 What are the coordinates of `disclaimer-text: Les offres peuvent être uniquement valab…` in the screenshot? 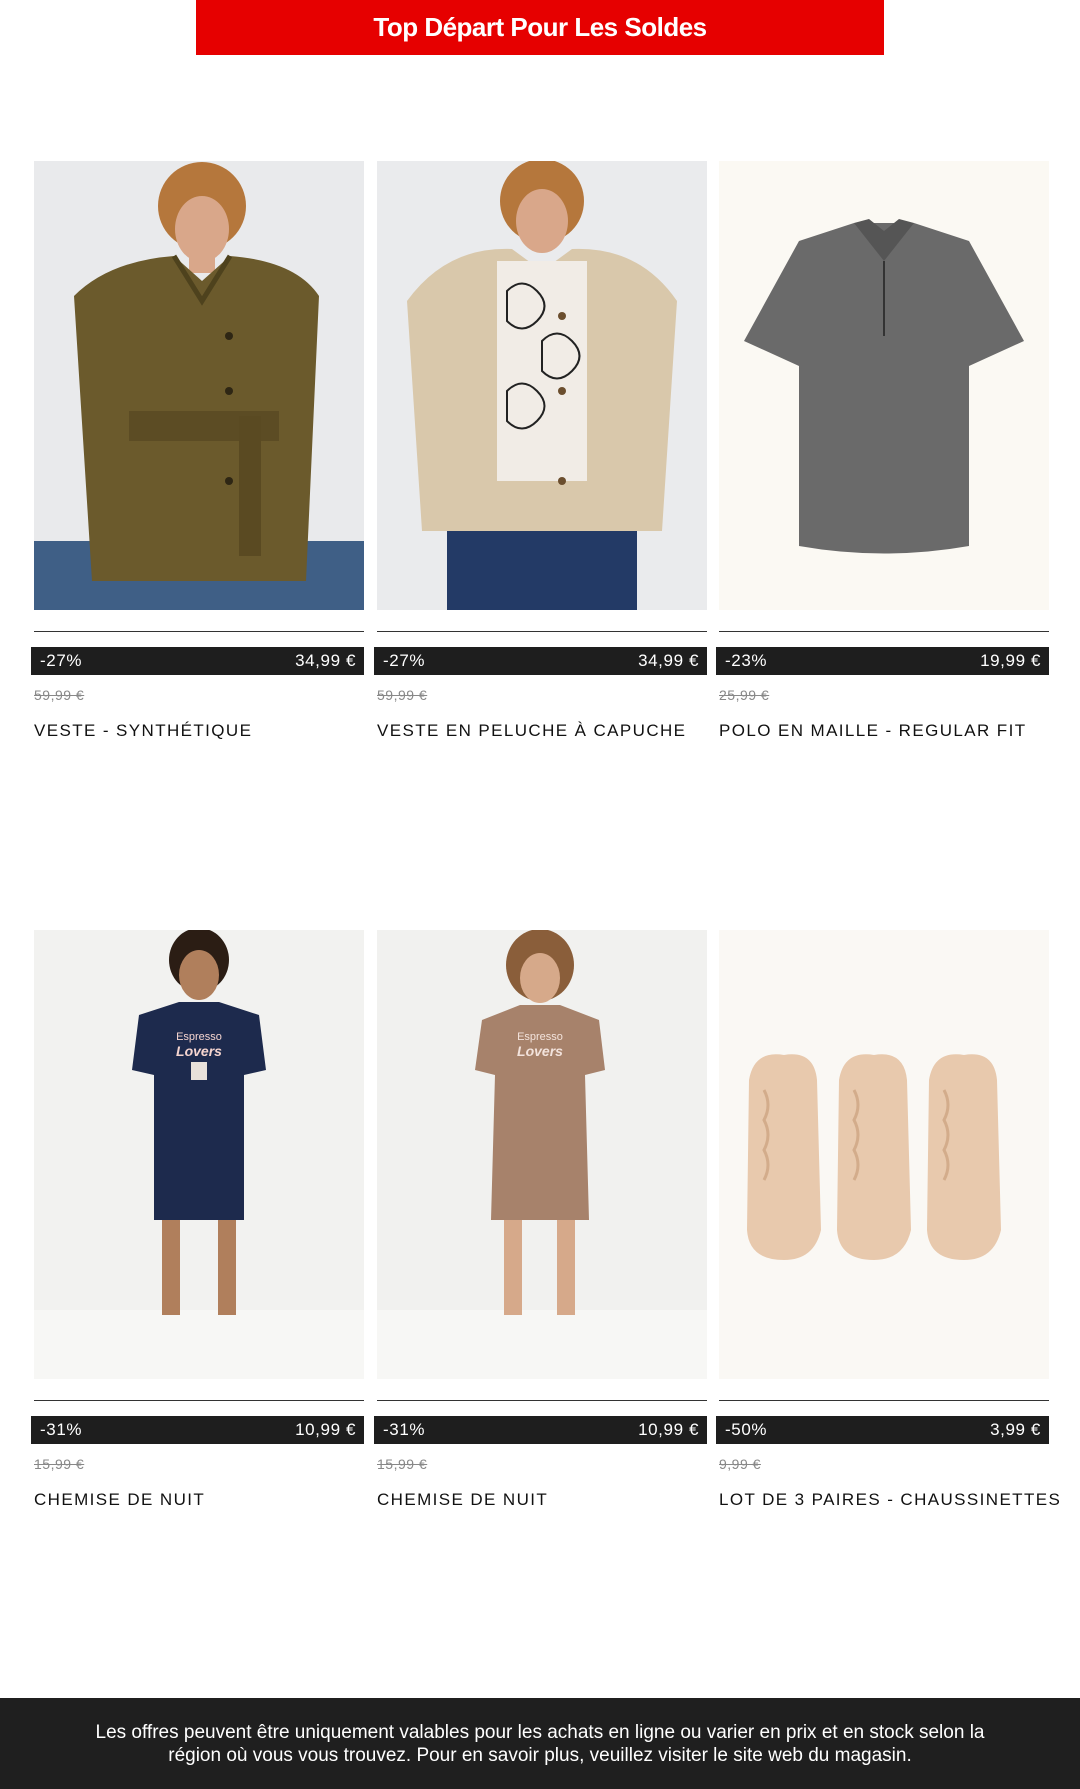 It's located at (540, 1743).